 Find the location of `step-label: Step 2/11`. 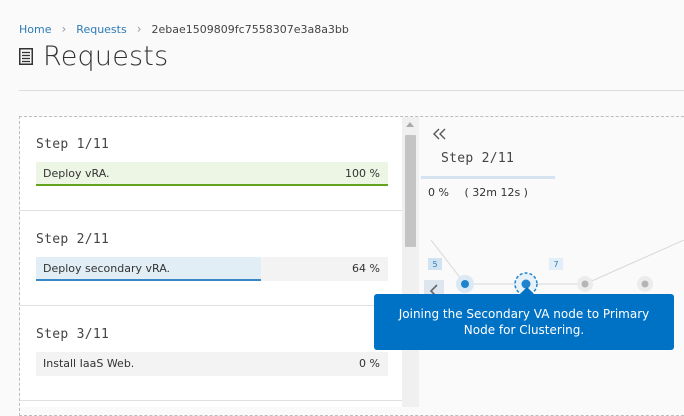

step-label: Step 2/11 is located at coordinates (73, 239).